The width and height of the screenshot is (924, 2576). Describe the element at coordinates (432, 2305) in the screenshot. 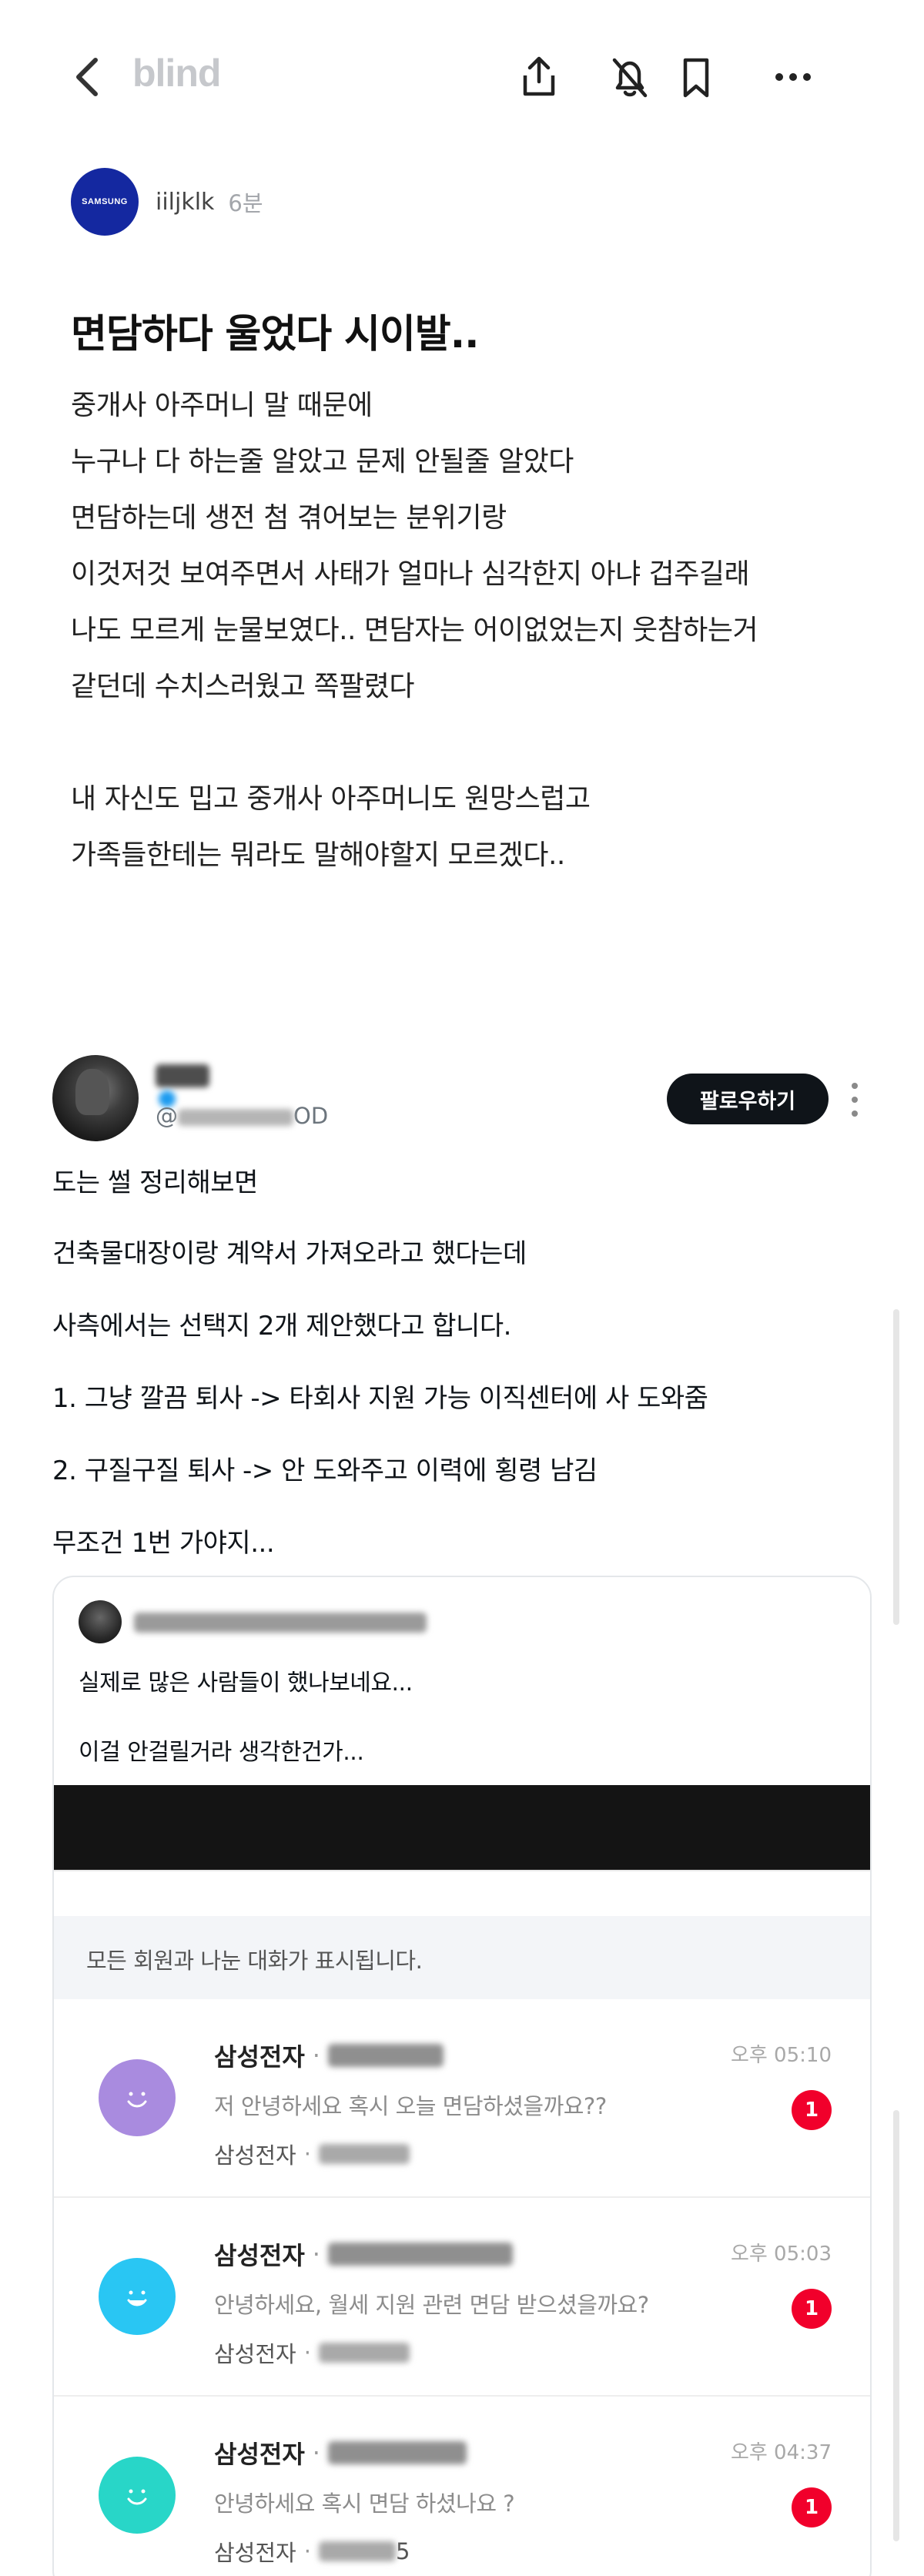

I see `chat-preview: 안녕하세요, 월세 지원 관련 면담 받으셨을까요?` at that location.